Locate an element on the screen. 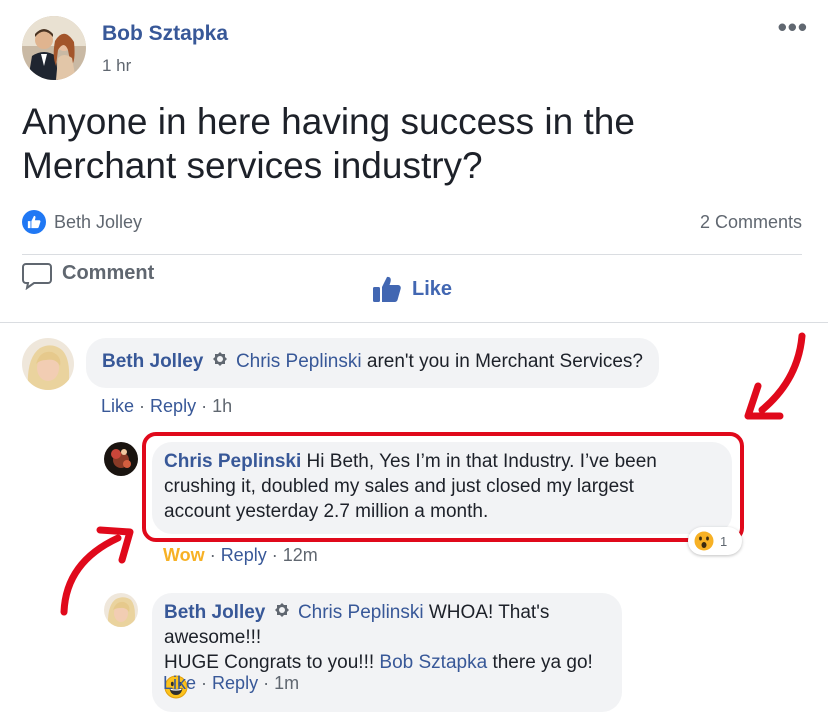  comment-actions: Like · Reply · 1h is located at coordinates (167, 406).